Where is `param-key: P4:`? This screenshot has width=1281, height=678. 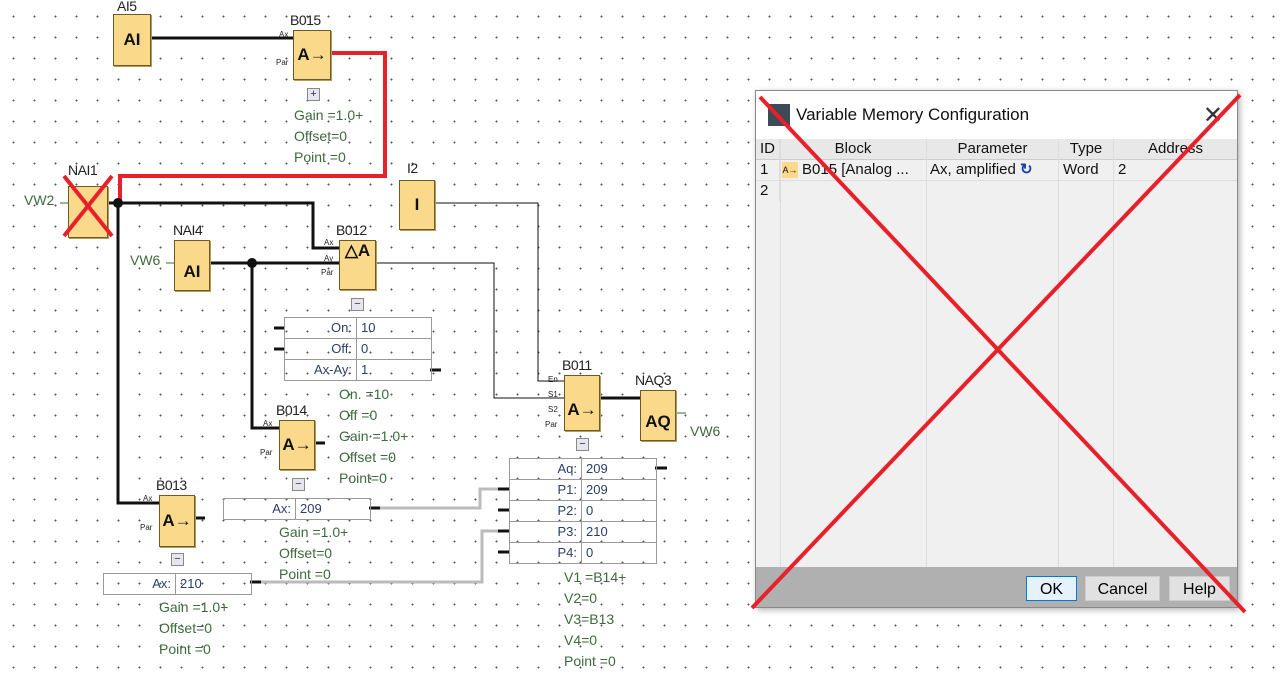
param-key: P4: is located at coordinates (546, 553).